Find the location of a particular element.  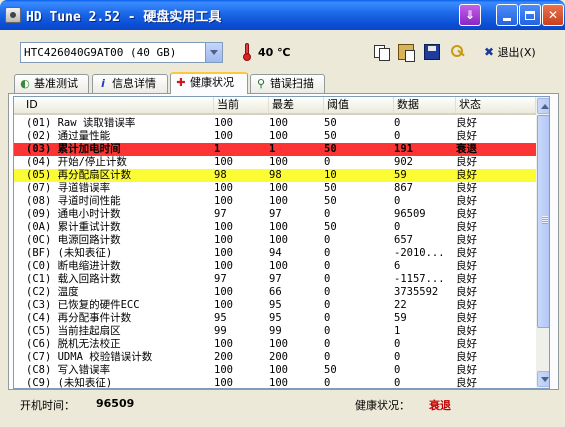

table-row: (09) 通电小时计数 97 97 0 96509 良好 is located at coordinates (275, 214).